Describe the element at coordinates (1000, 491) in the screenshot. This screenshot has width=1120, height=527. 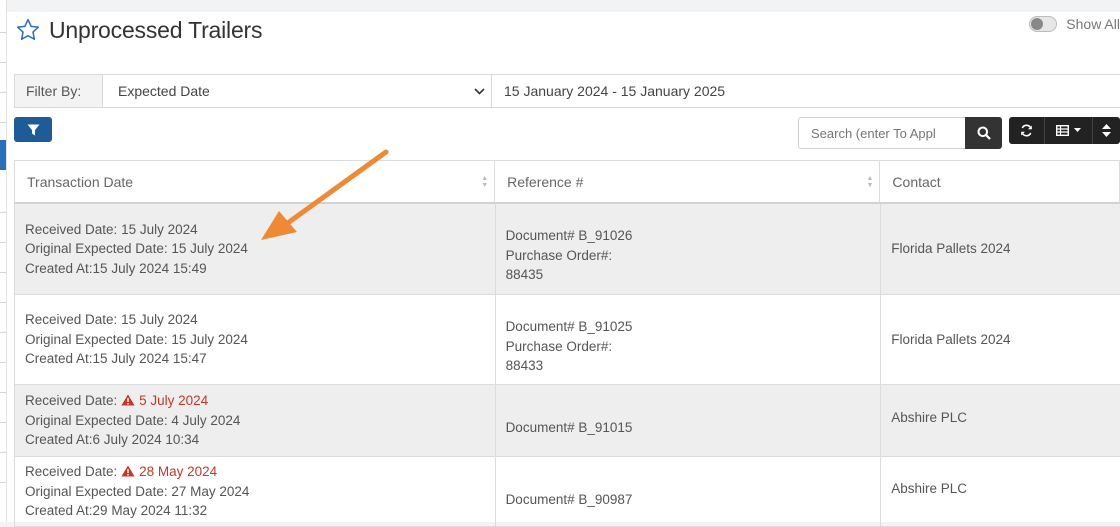
I see `contact-cell: Abshire PLC` at that location.